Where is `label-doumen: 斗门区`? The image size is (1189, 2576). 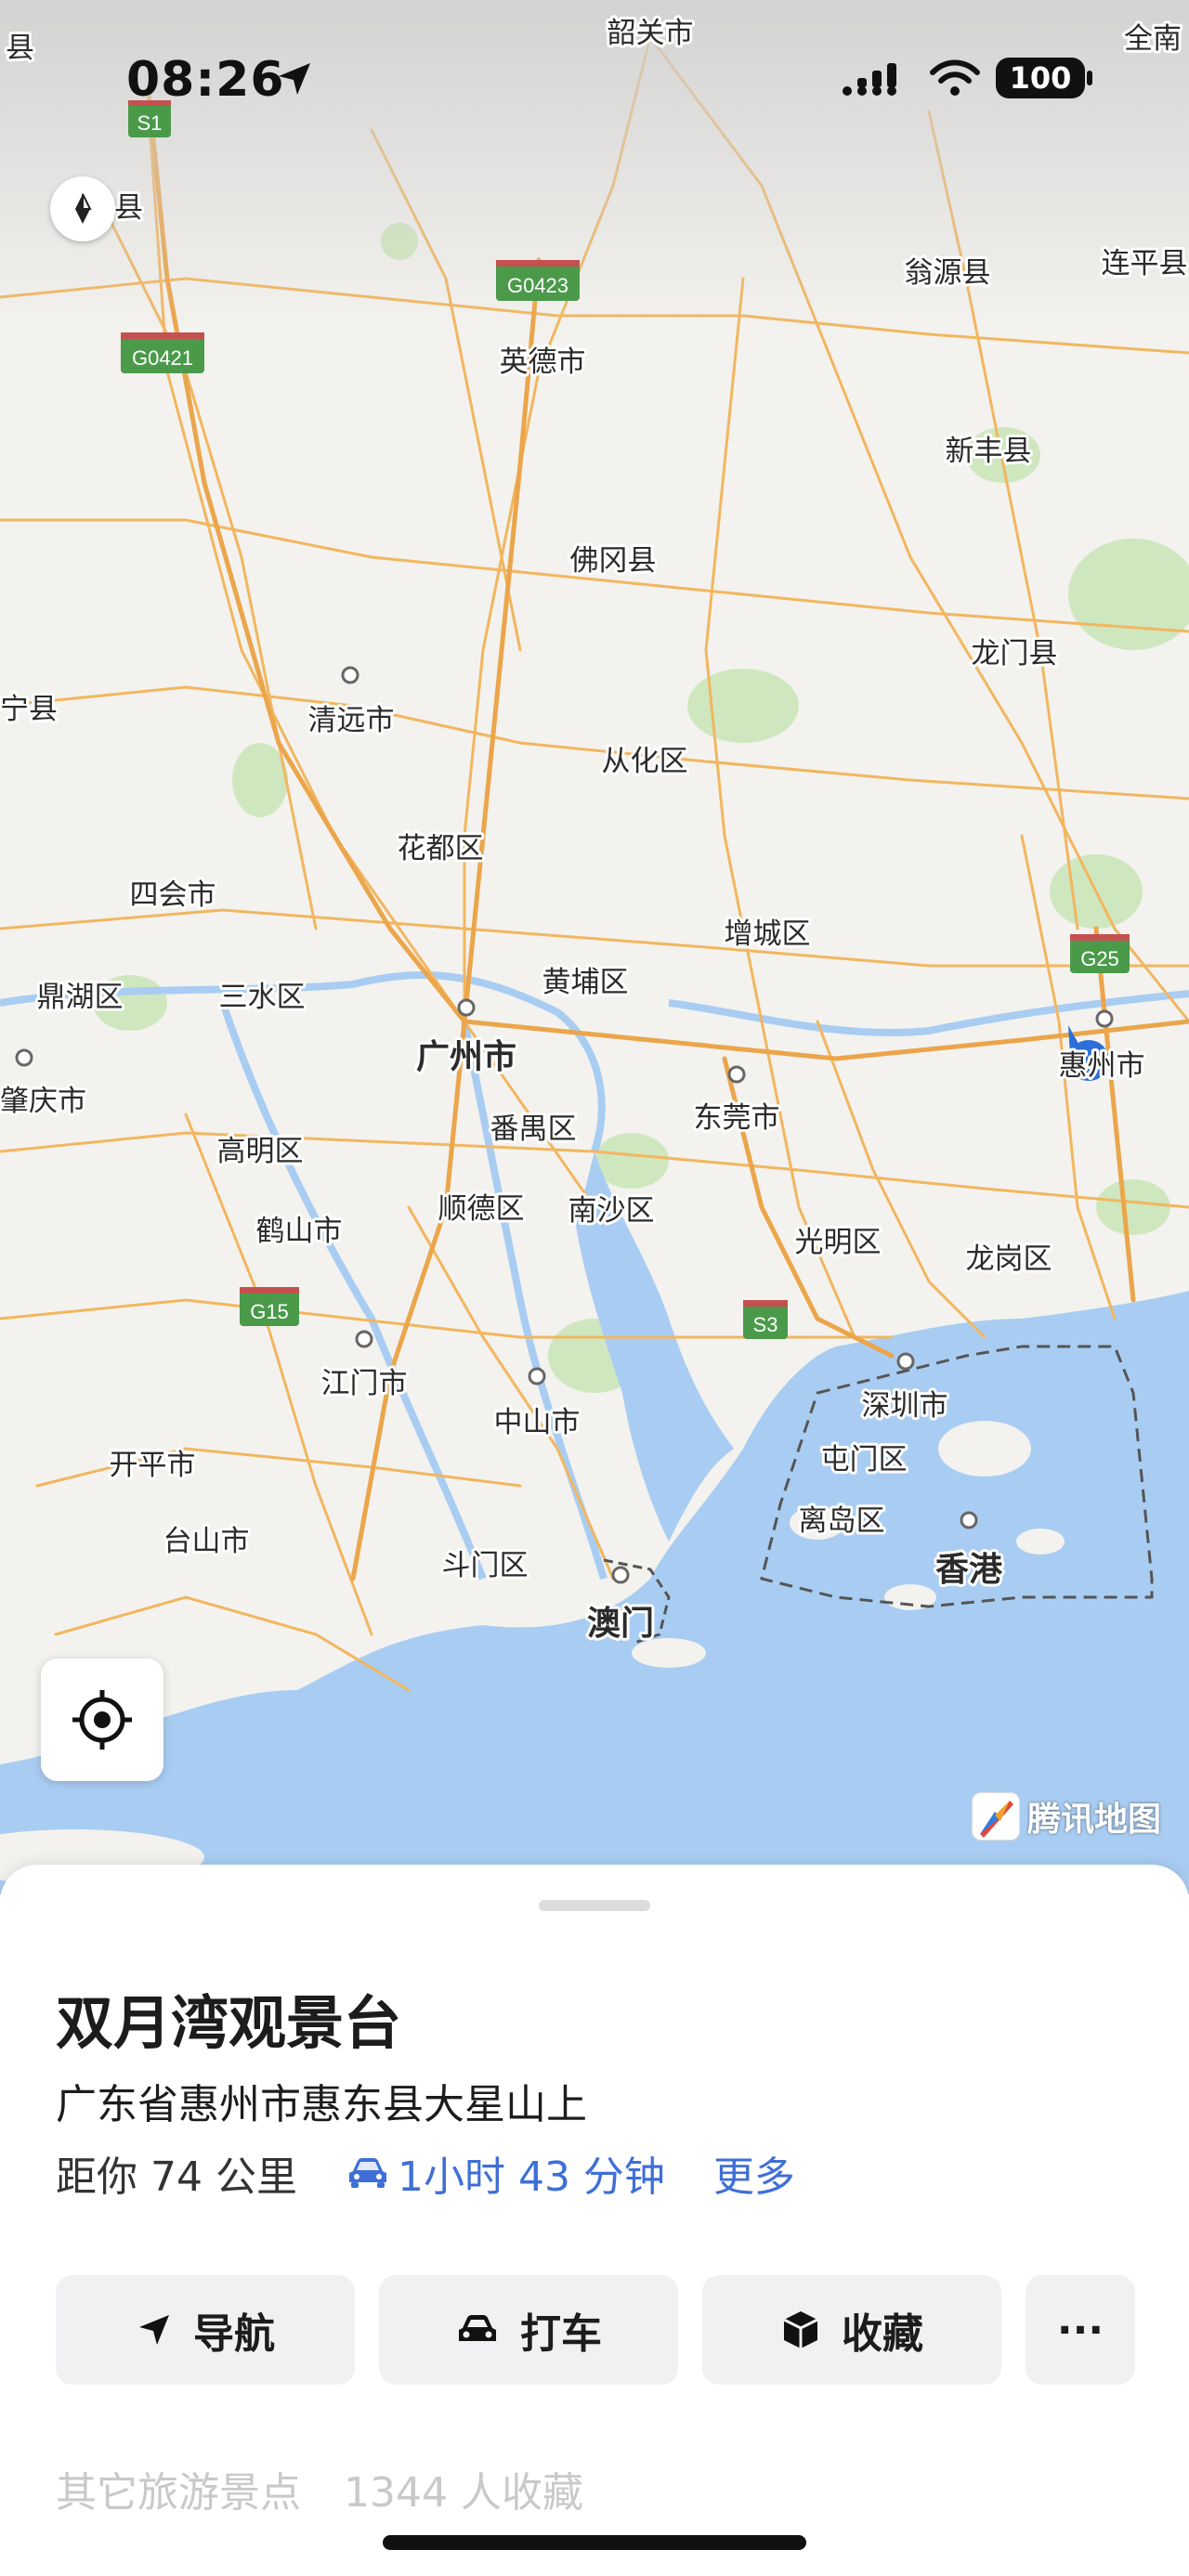
label-doumen: 斗门区 is located at coordinates (485, 1565).